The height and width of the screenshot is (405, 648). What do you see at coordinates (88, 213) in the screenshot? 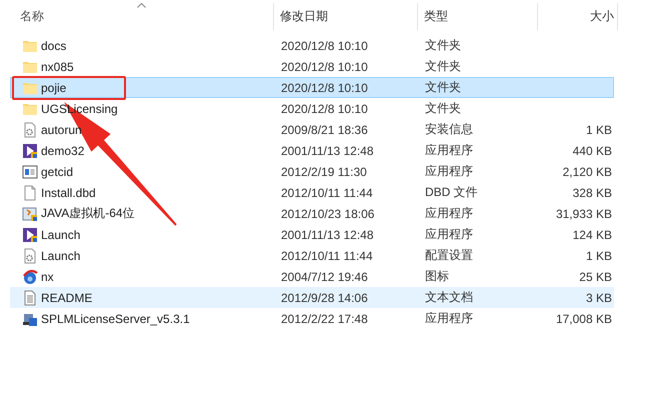
I see `file-name: JAVA虚拟机-64位` at bounding box center [88, 213].